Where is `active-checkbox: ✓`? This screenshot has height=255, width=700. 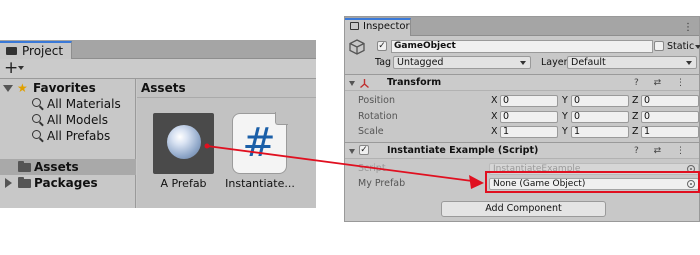 active-checkbox: ✓ is located at coordinates (382, 46).